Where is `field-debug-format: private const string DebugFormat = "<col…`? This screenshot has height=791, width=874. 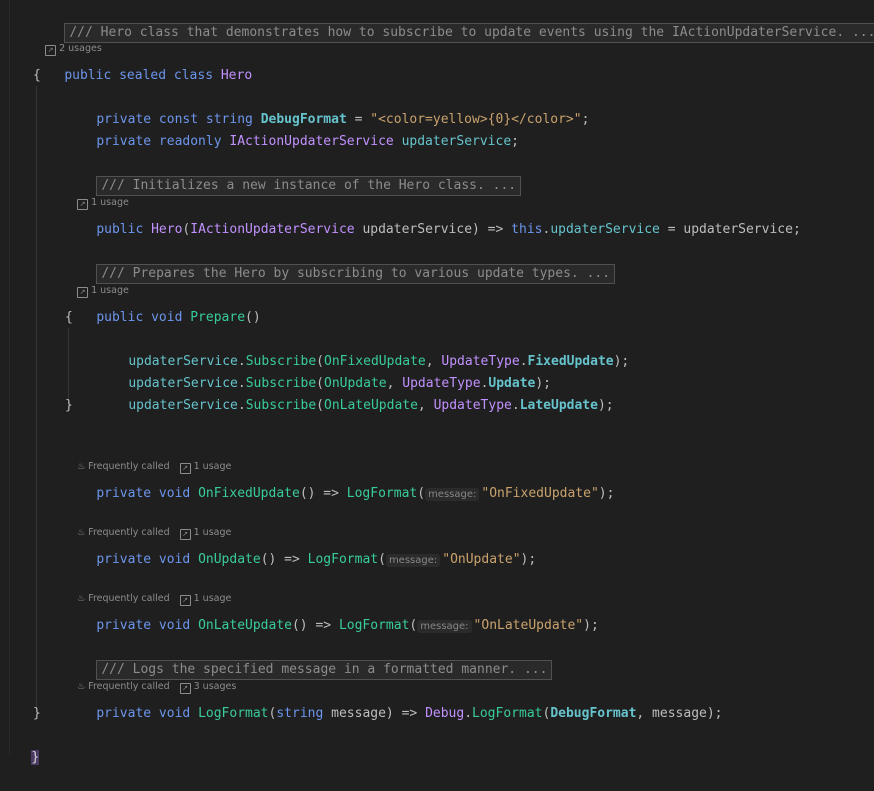 field-debug-format: private const string DebugFormat = "<col… is located at coordinates (343, 119).